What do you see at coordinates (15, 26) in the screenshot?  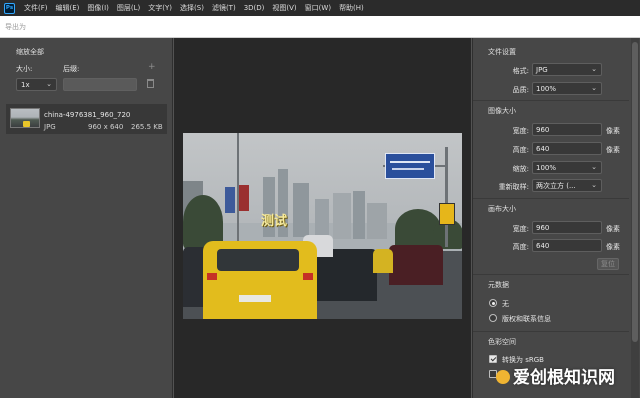 I see `dialog-title: 导出为` at bounding box center [15, 26].